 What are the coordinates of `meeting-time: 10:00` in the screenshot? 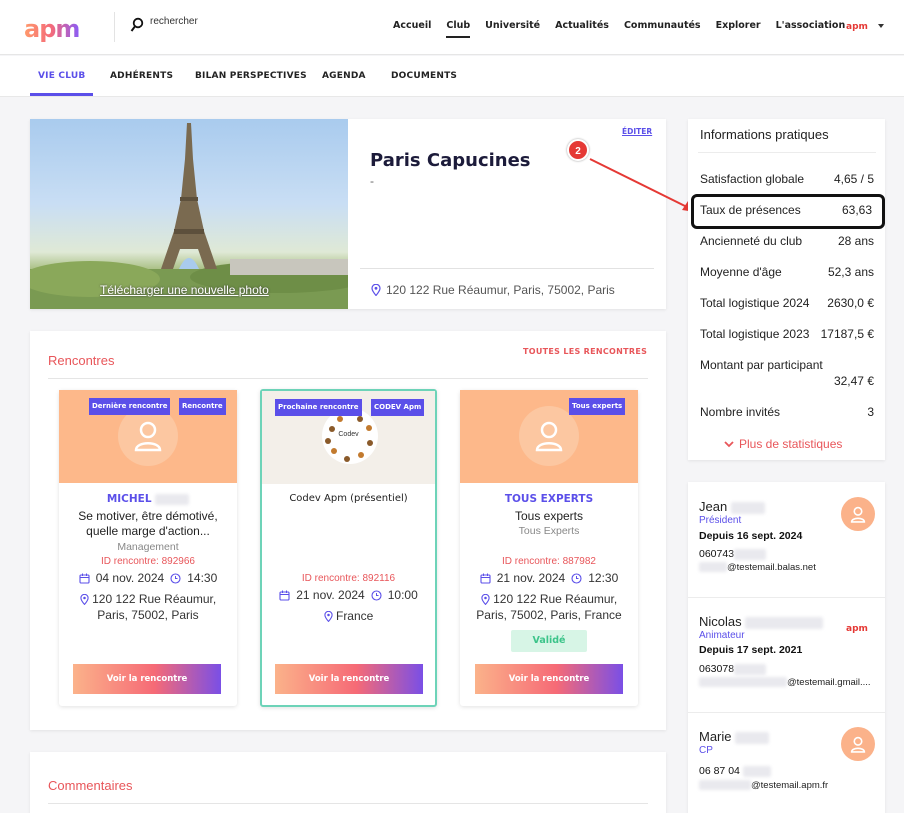 It's located at (402, 595).